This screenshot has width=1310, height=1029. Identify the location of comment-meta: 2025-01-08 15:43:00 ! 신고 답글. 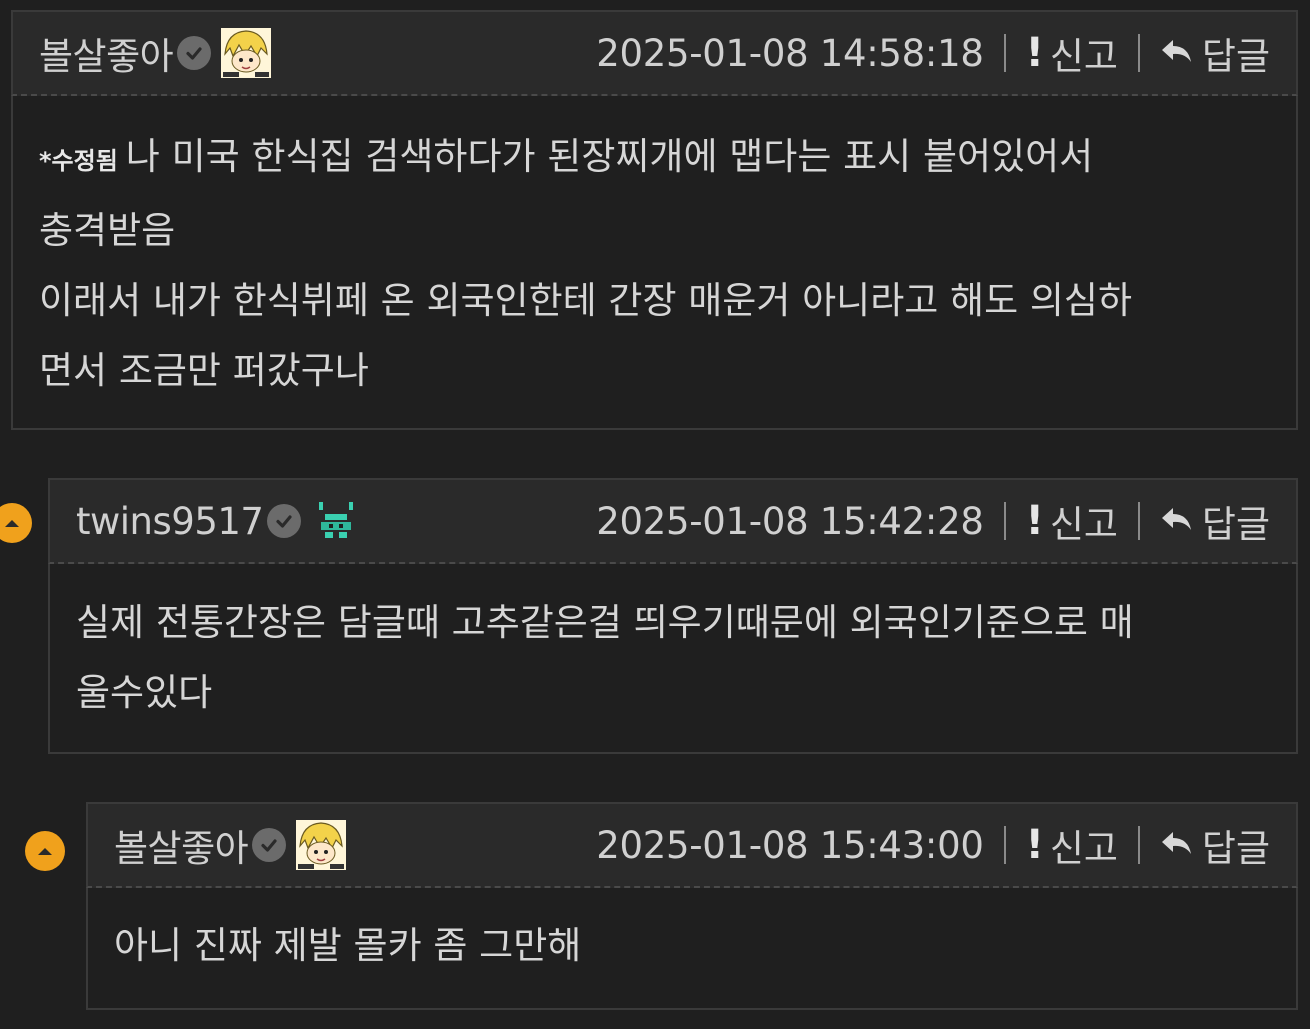
(933, 845).